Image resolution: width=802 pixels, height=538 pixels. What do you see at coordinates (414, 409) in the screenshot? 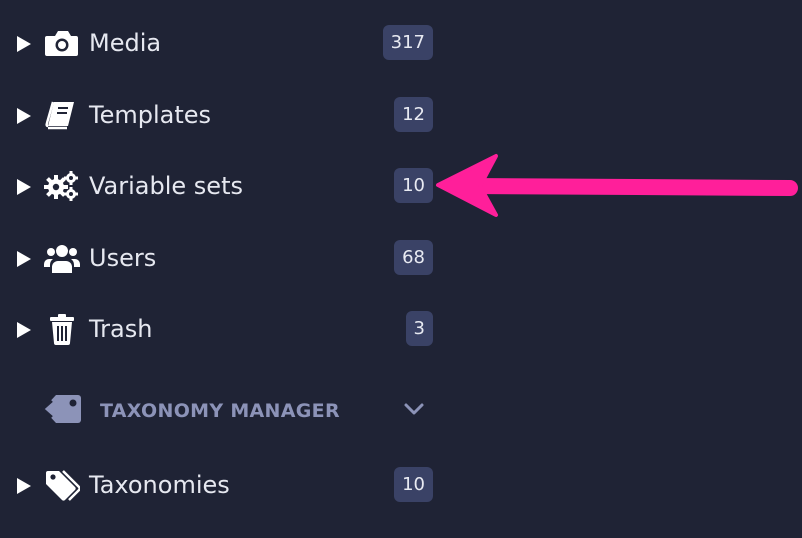
I see `chevron-down-icon` at bounding box center [414, 409].